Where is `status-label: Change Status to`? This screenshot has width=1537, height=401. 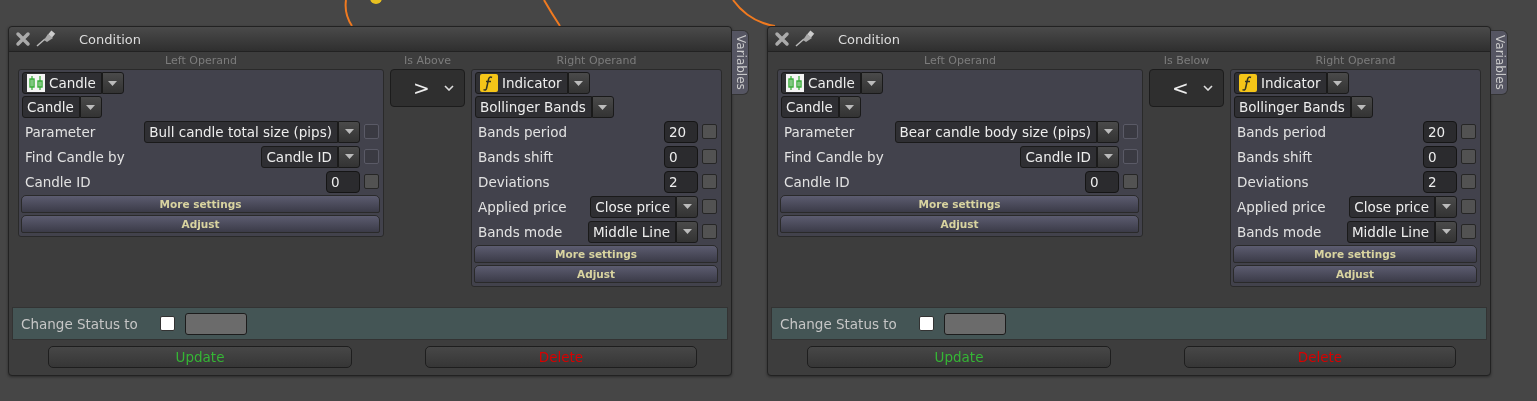
status-label: Change Status to is located at coordinates (838, 323).